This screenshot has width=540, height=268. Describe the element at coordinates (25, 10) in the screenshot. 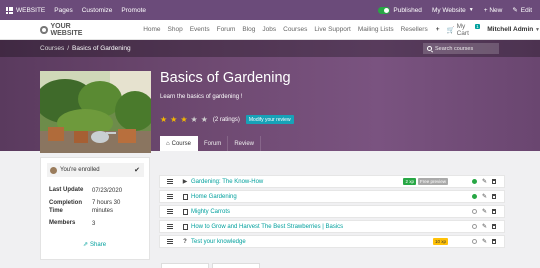

I see `website-menu: WEBSITE` at that location.